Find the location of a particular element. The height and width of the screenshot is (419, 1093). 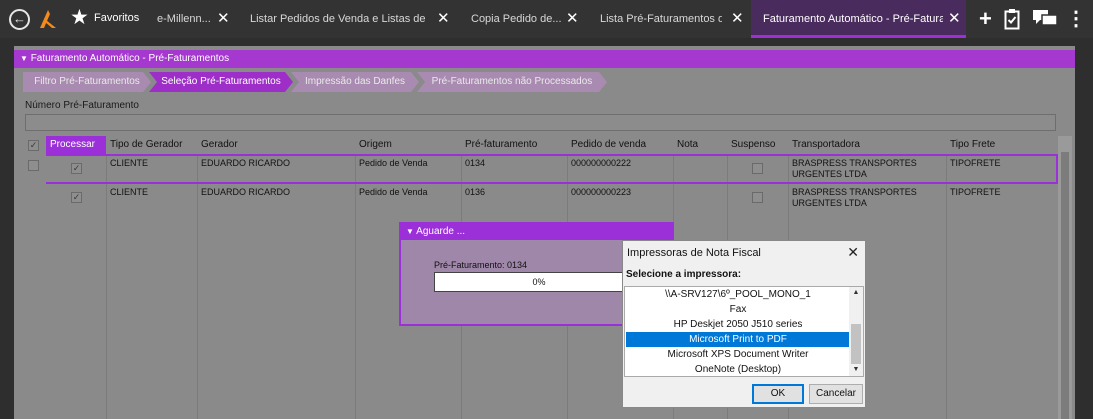

tab-lista-pre-faturamentos: Lista Pré-Faturamentos d... ✕ is located at coordinates (672, 19).